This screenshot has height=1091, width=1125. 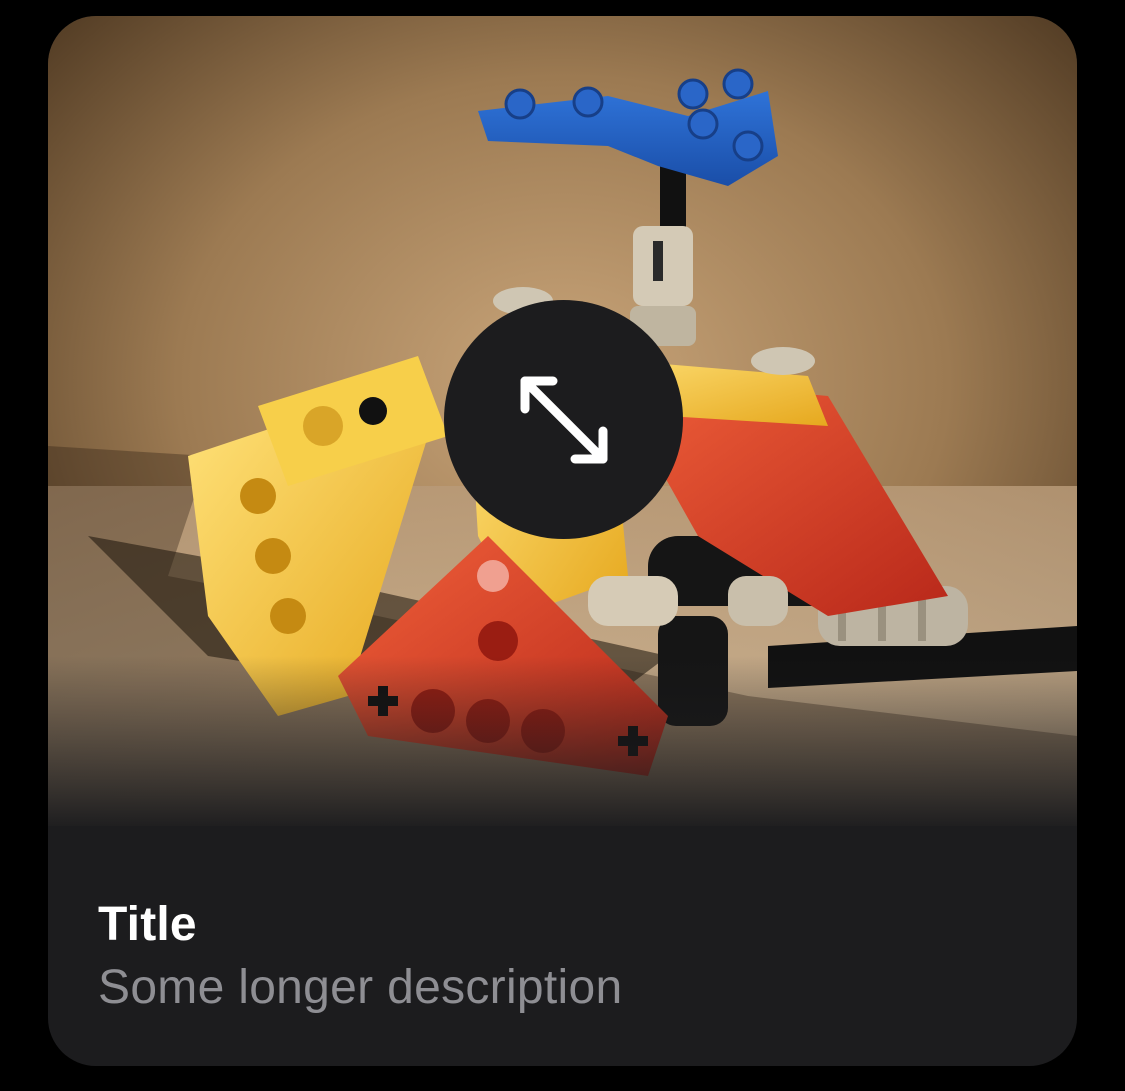 I want to click on expand-button, so click(x=563, y=419).